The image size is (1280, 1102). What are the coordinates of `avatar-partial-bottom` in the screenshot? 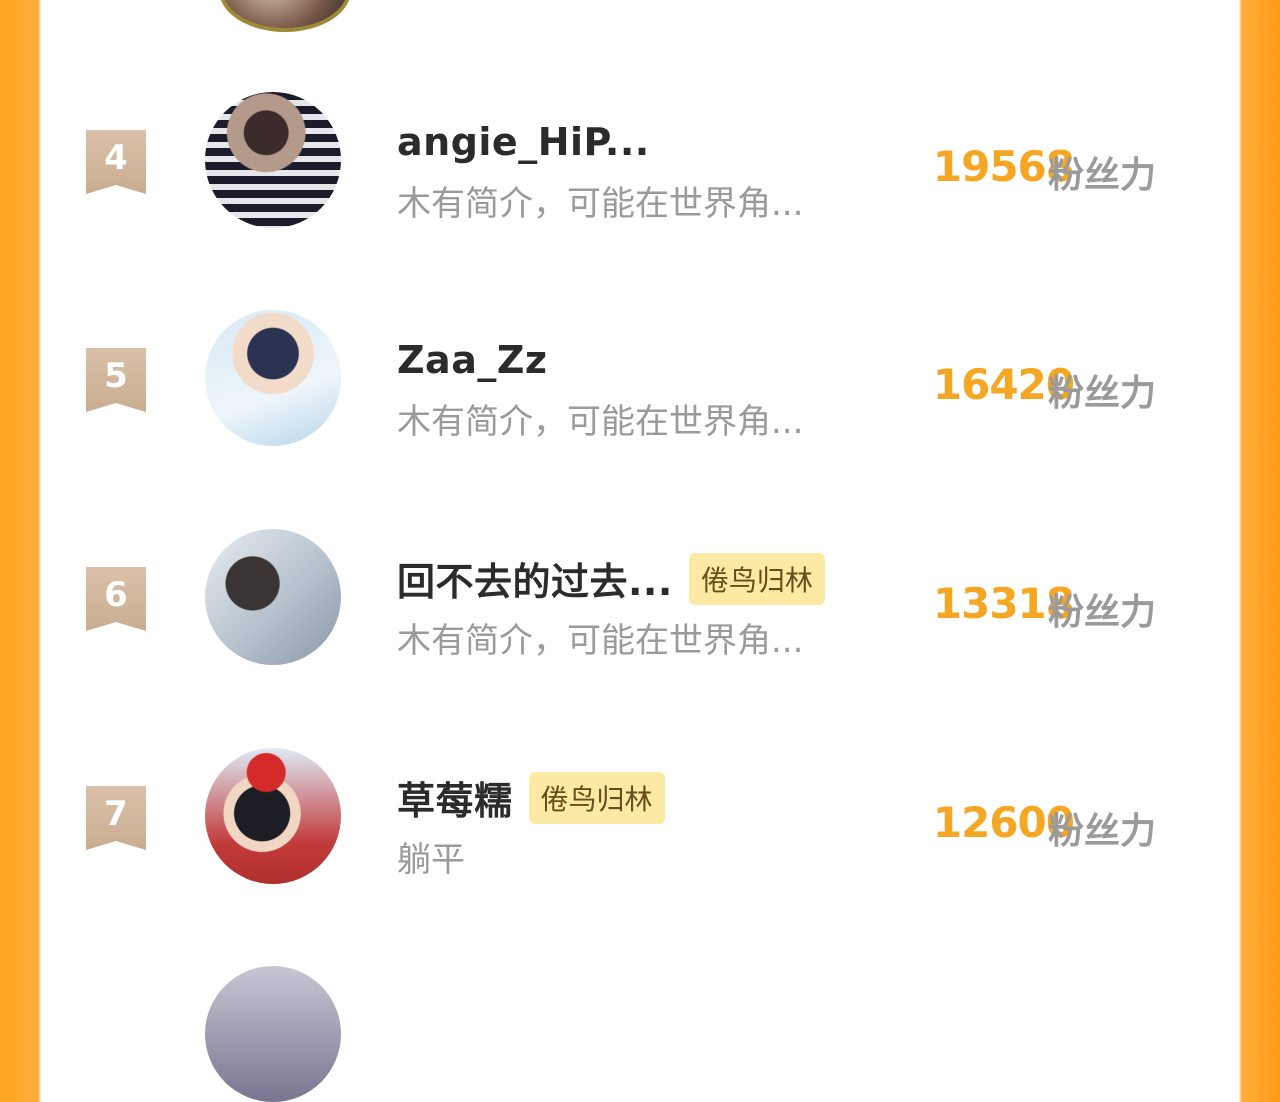 It's located at (273, 1034).